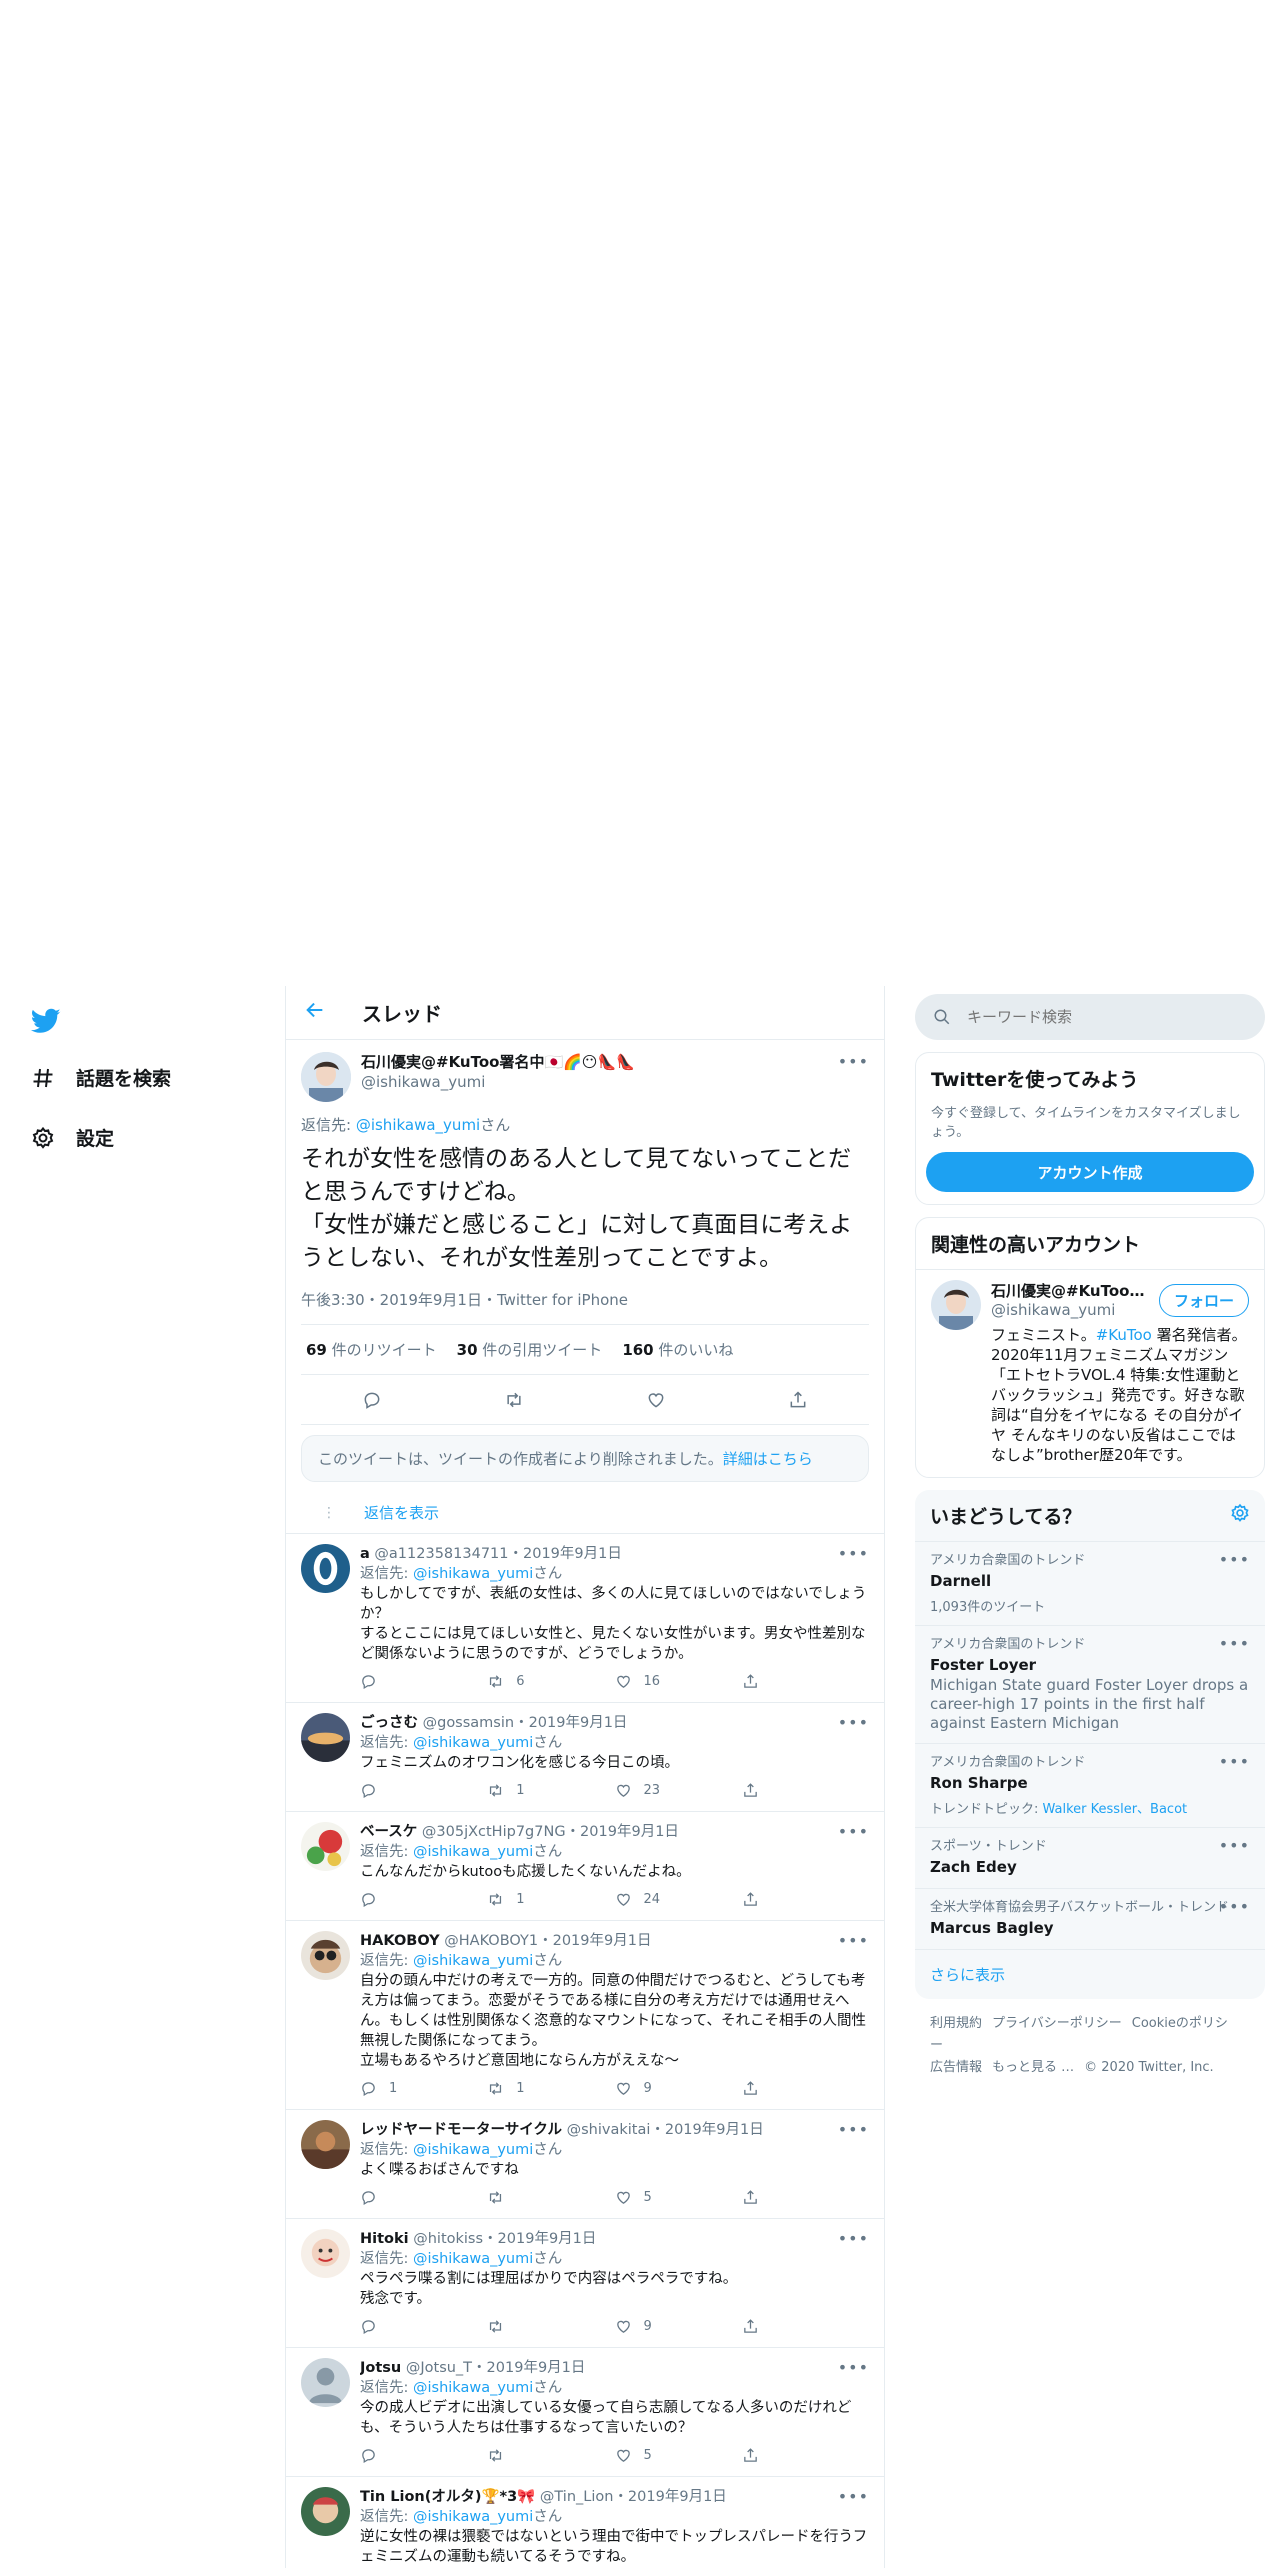 This screenshot has height=2568, width=1284. Describe the element at coordinates (1115, 1809) in the screenshot. I see `trend-topics-links: Walker Kessler、Bacot` at that location.